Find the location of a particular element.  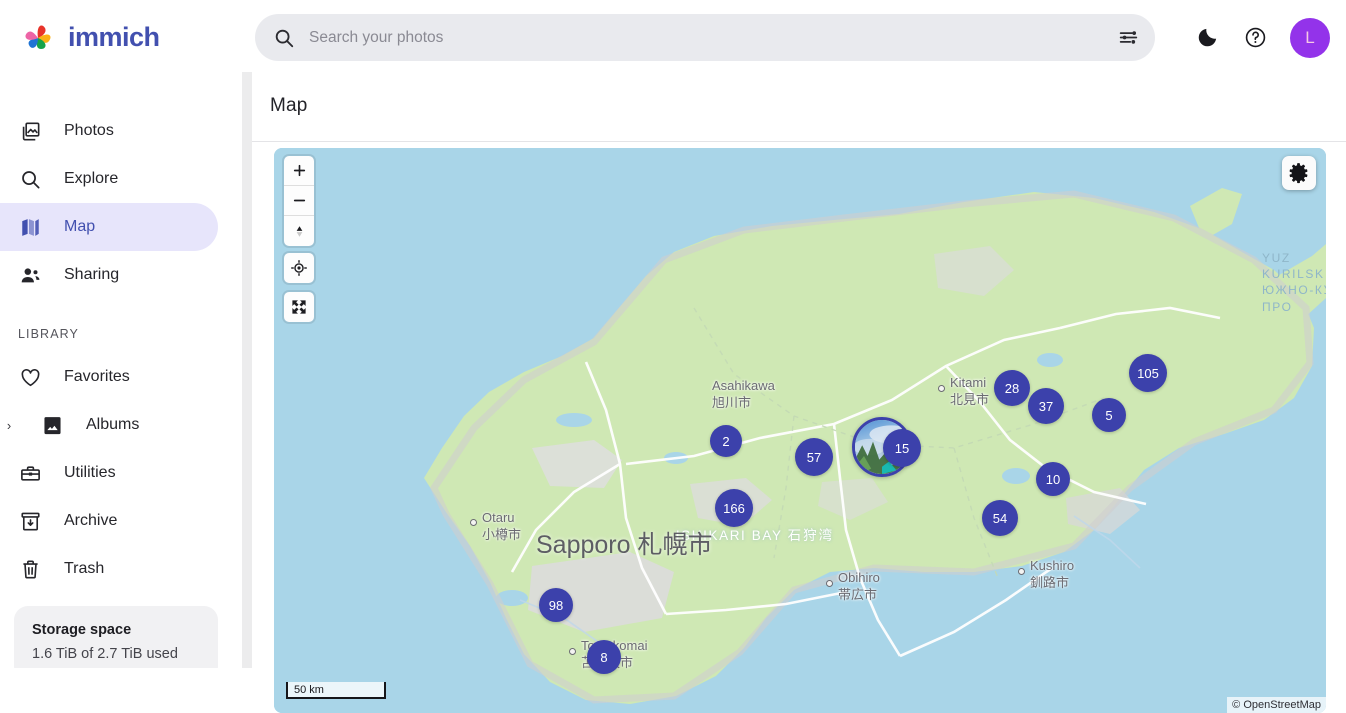

sidebar-item-sharing: Sharing is located at coordinates (109, 275).